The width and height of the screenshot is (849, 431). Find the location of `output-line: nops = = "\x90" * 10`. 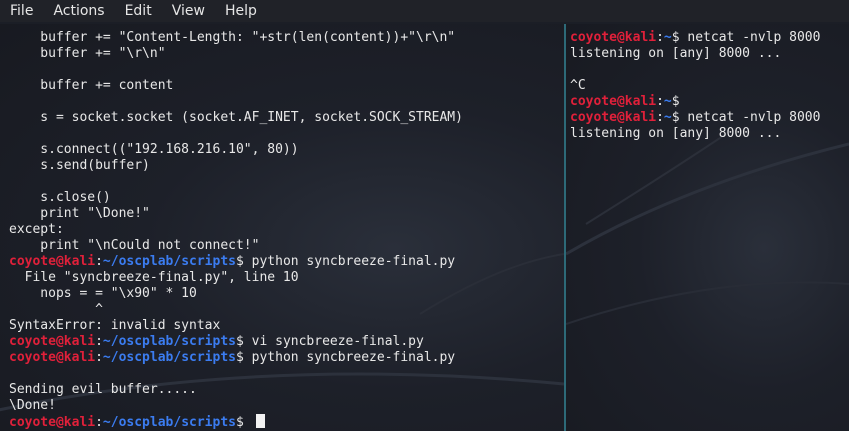

output-line: nops = = "\x90" * 10 is located at coordinates (103, 293).